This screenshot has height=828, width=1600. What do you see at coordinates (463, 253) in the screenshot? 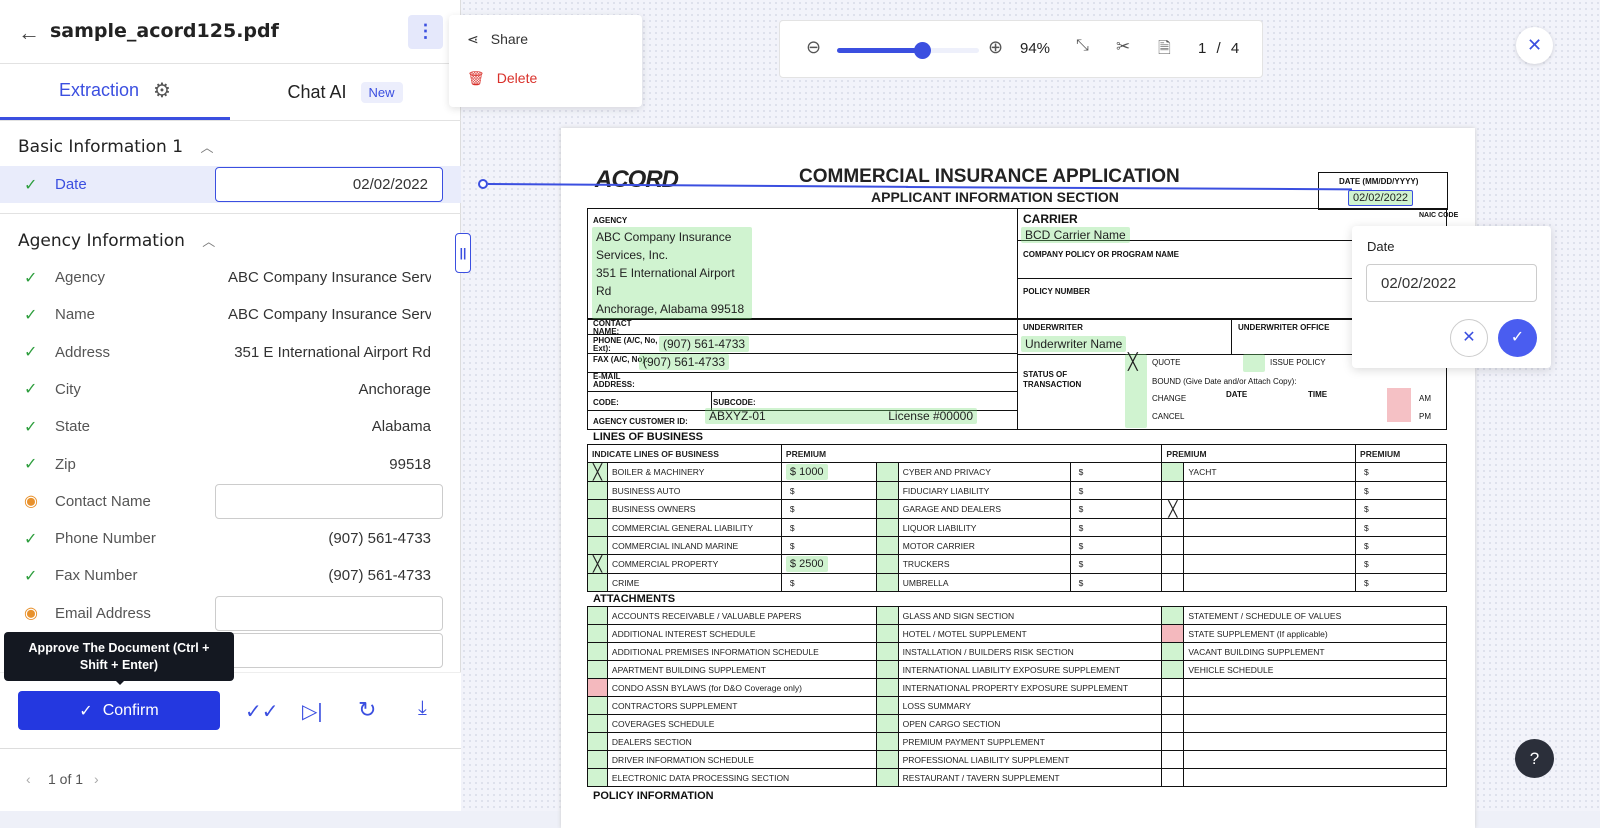
I see `panel-resize-handle: ||` at bounding box center [463, 253].